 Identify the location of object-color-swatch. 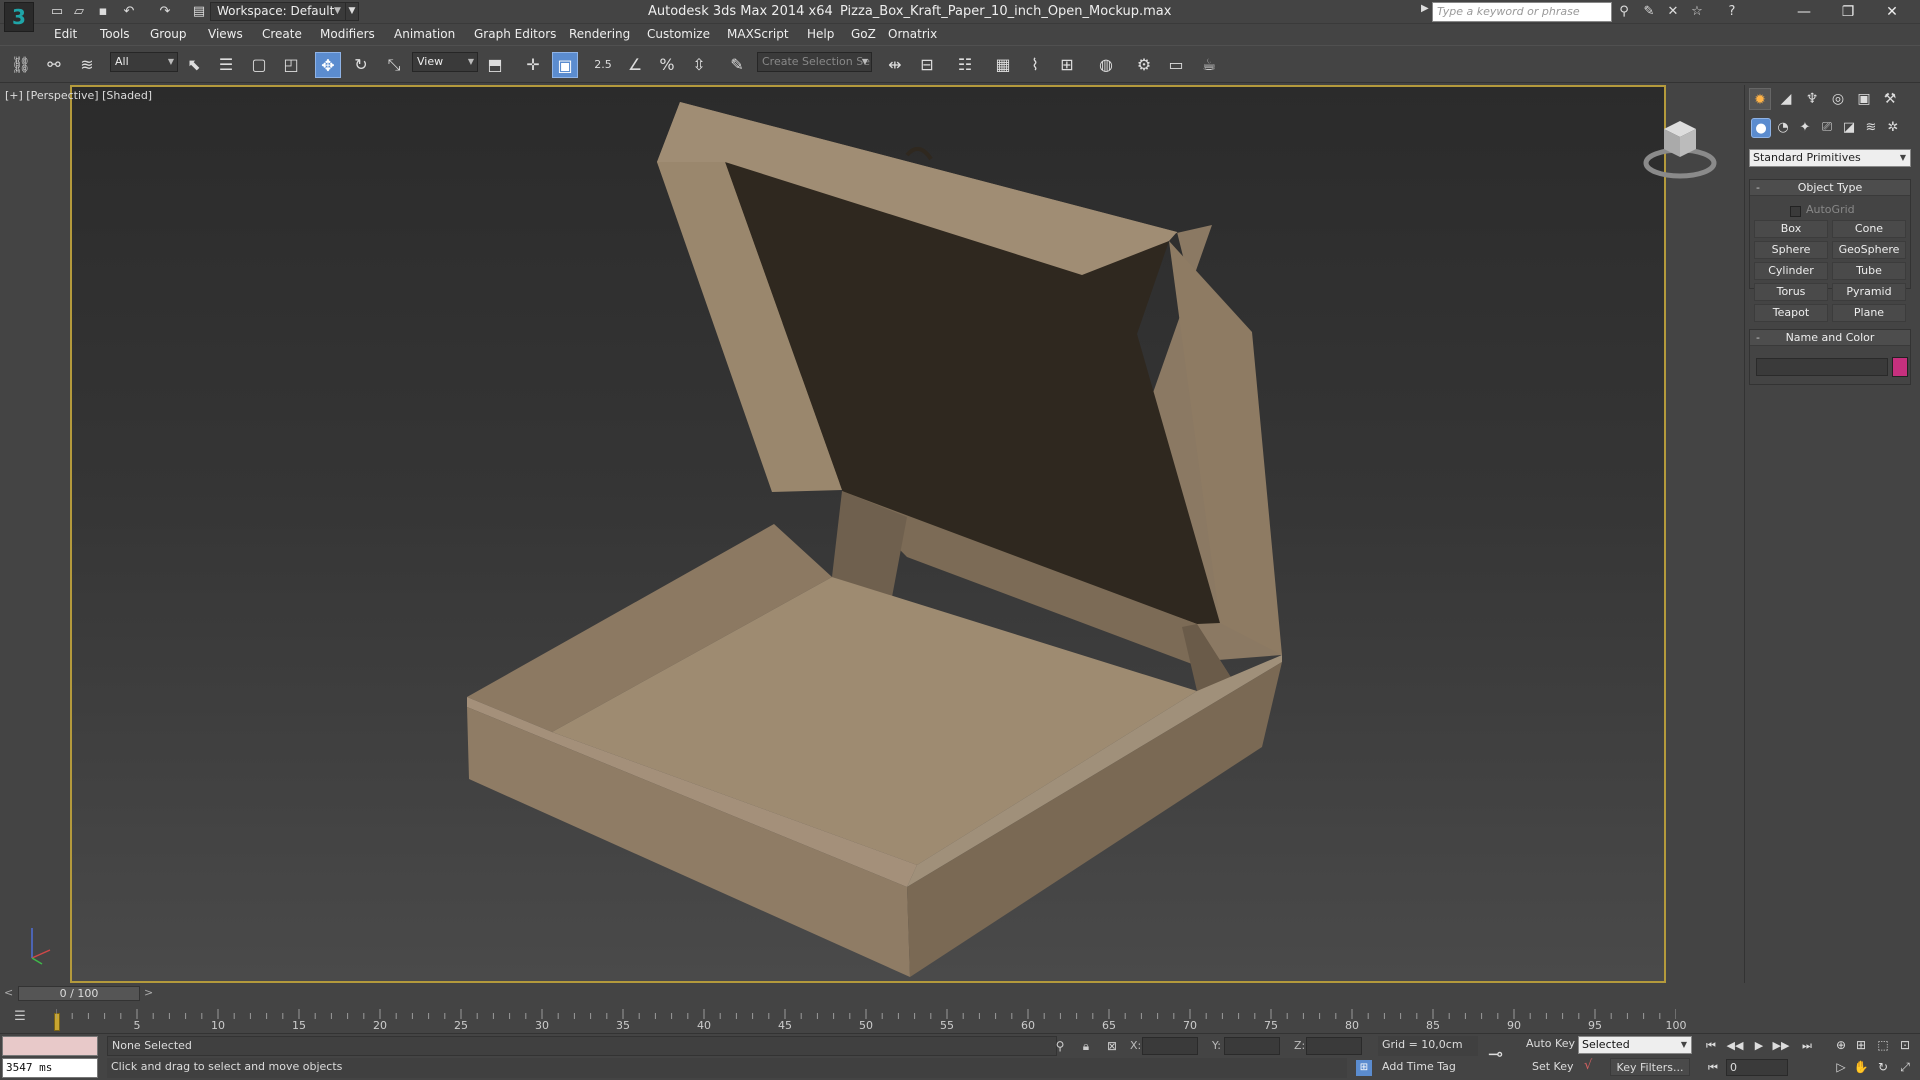
(1900, 367).